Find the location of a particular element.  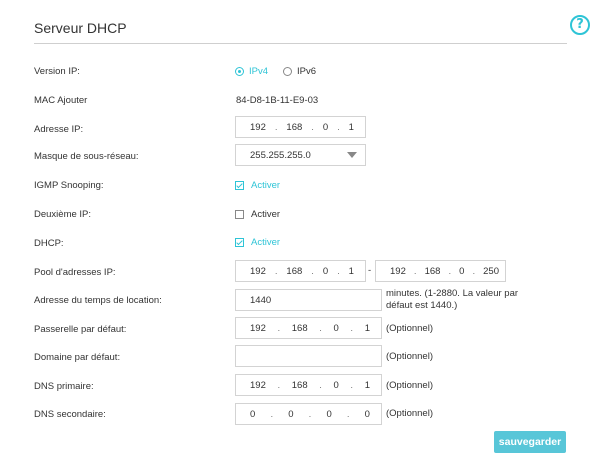

subnet-select: 255.255.255.0 is located at coordinates (300, 155).